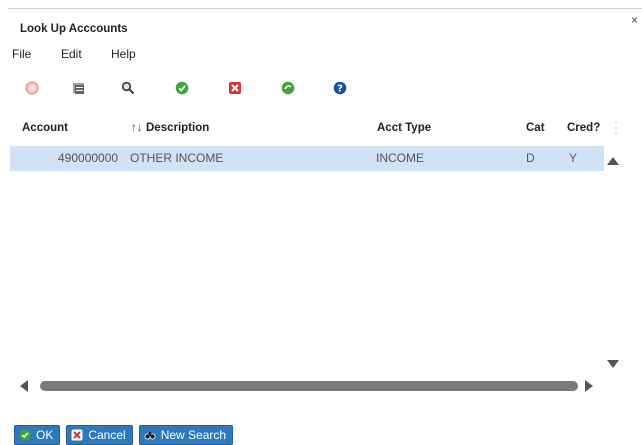  I want to click on menu-bar: File Edit Help, so click(74, 54).